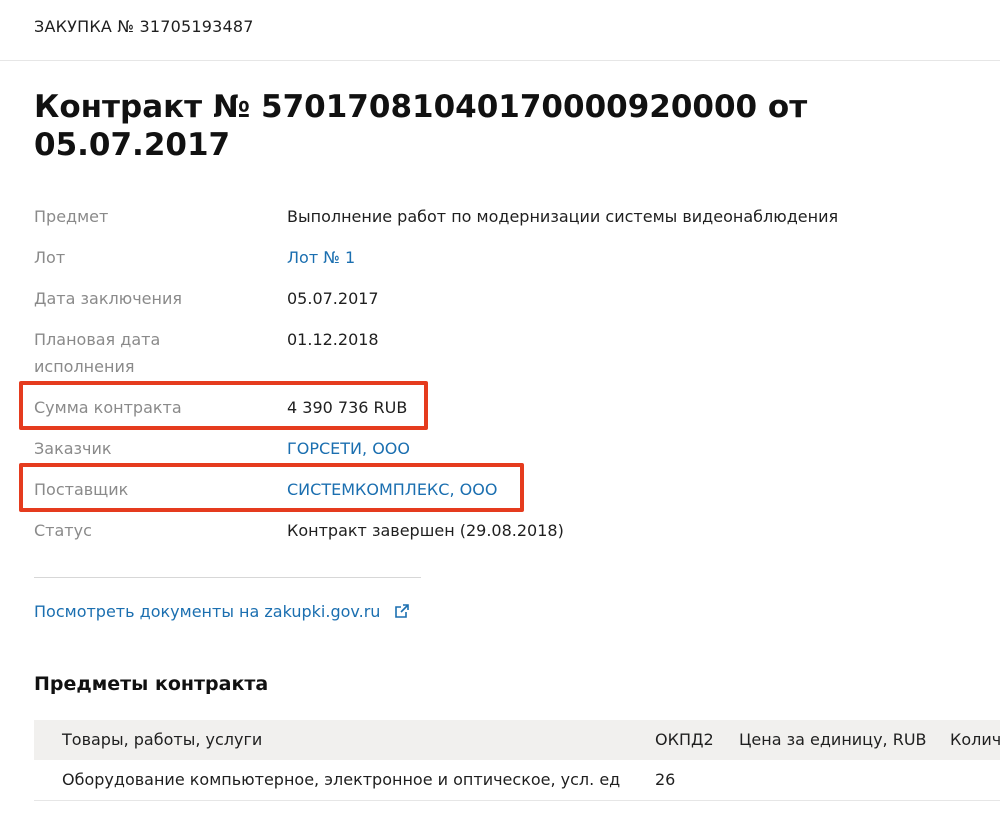 This screenshot has width=1000, height=831. Describe the element at coordinates (50, 257) in the screenshot. I see `lot-label: Лот` at that location.